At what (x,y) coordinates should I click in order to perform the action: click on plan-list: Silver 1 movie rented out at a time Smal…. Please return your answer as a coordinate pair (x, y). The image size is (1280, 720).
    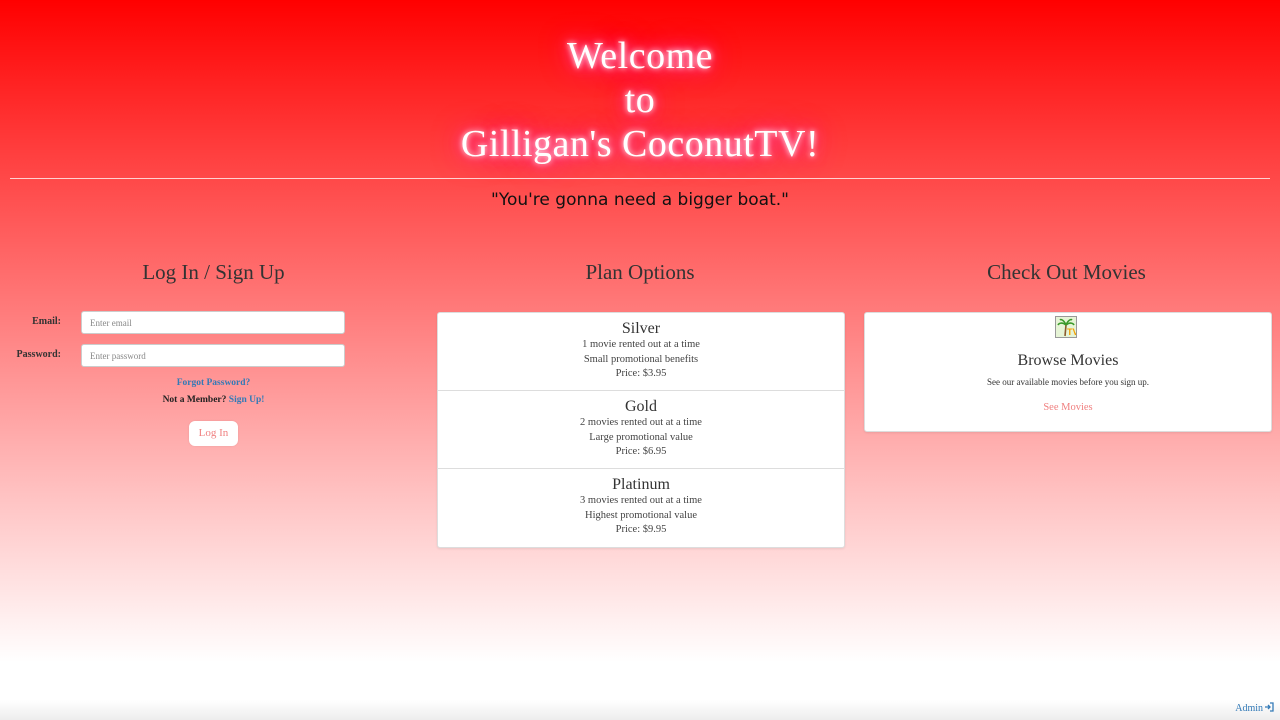
    Looking at the image, I should click on (641, 430).